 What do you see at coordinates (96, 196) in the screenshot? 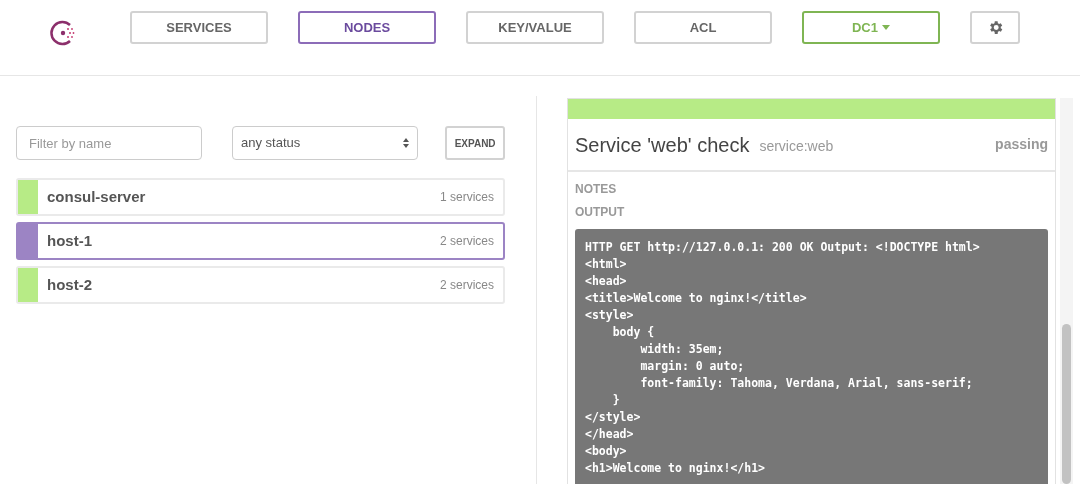
I see `node-name: consul-server` at bounding box center [96, 196].